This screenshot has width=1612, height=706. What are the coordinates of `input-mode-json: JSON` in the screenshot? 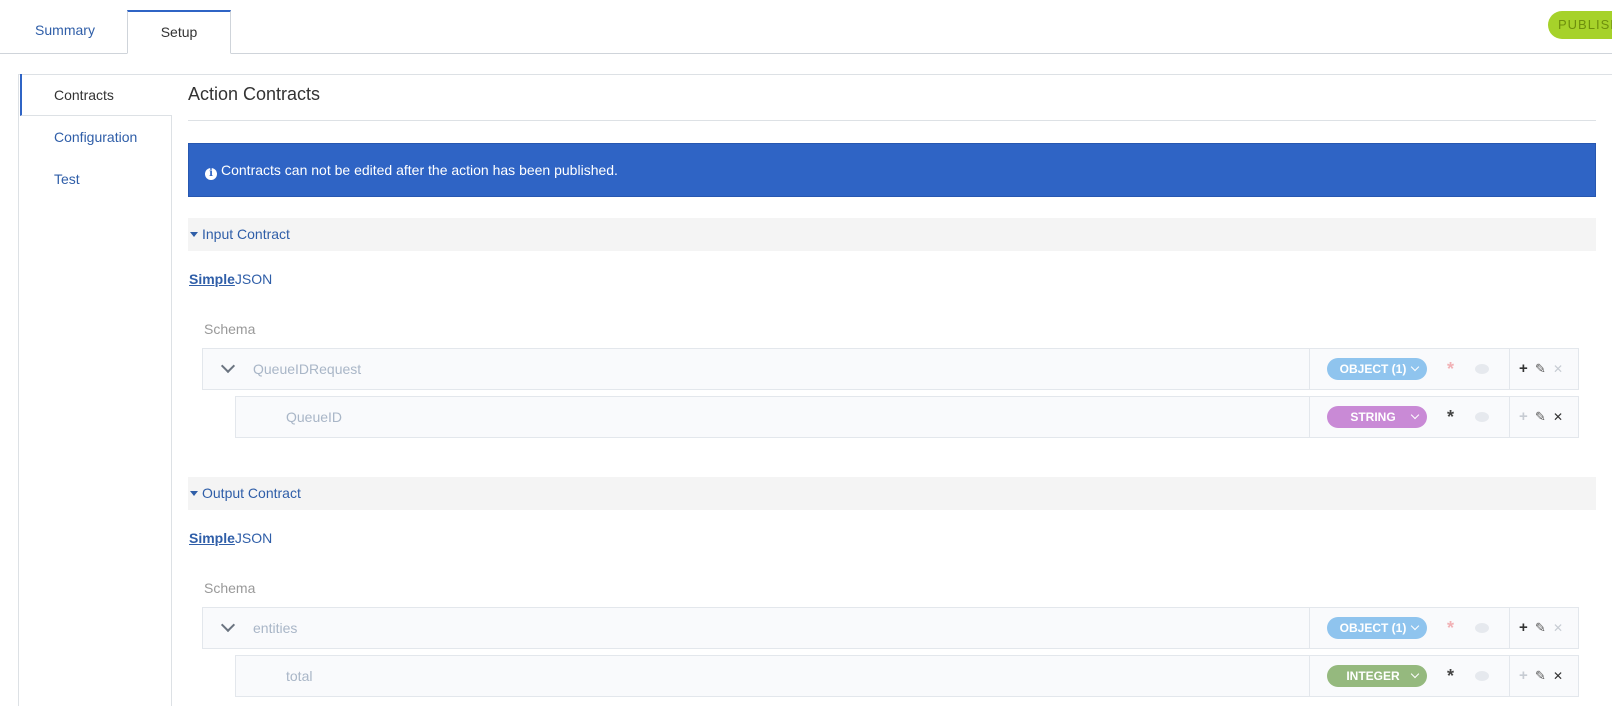 It's located at (253, 279).